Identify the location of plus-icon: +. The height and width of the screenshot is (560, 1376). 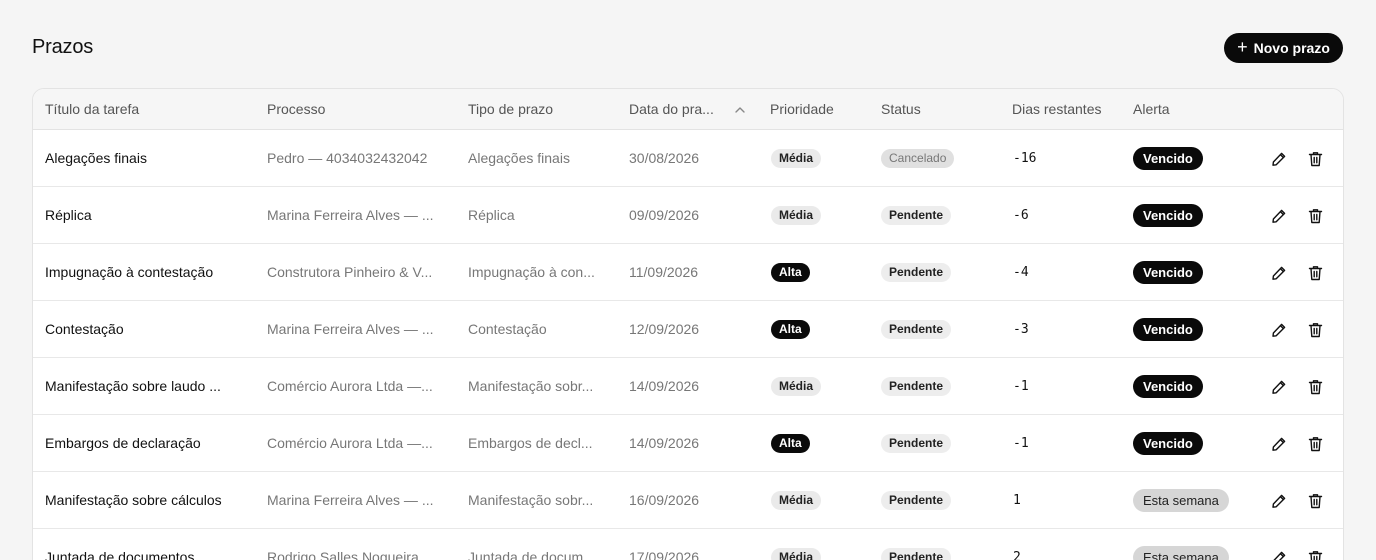
(1242, 47).